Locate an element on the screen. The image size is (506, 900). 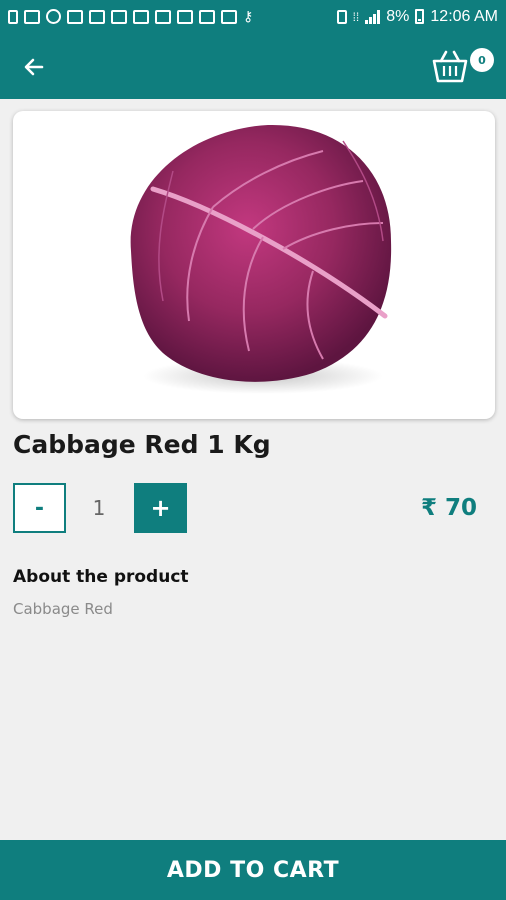
status-bar: ⚷ ⁞⁞ 8% 12:06 AM is located at coordinates (253, 16).